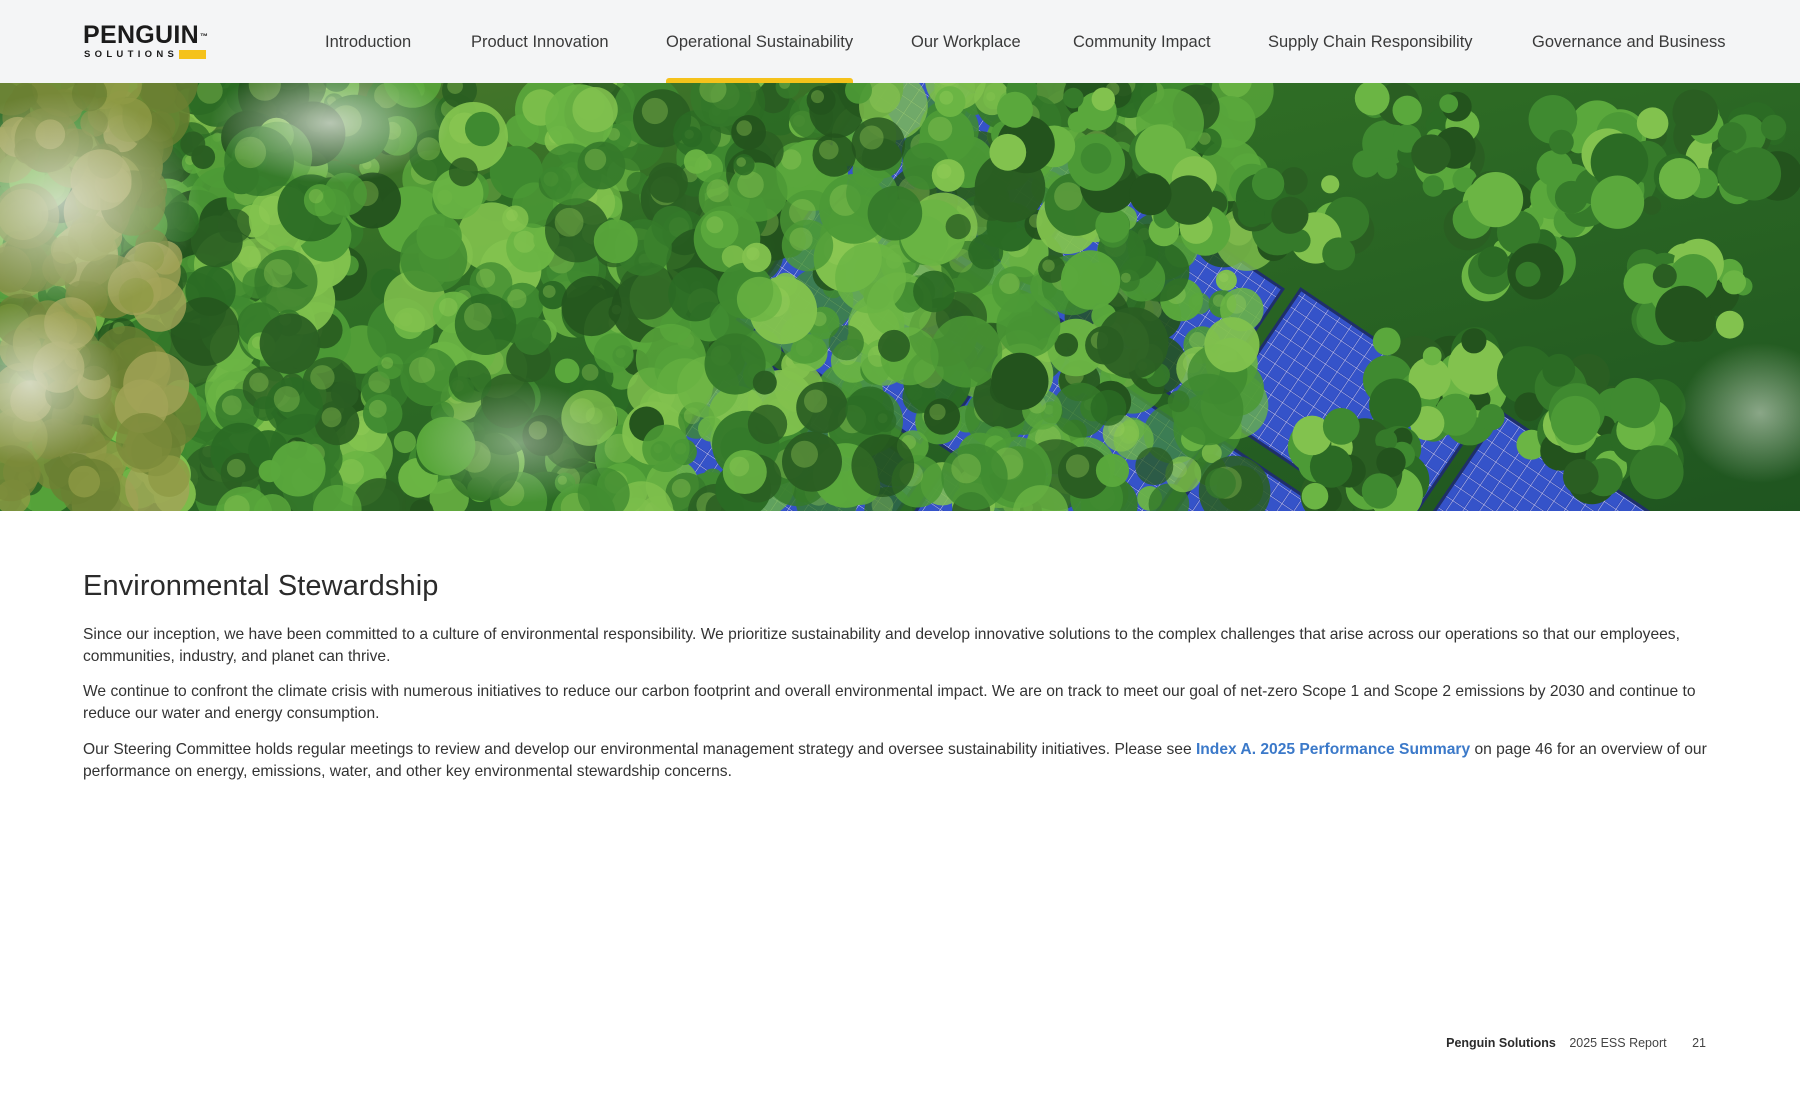 The image size is (1800, 1094). Describe the element at coordinates (368, 41) in the screenshot. I see `nav-item-introduction: Introduction` at that location.